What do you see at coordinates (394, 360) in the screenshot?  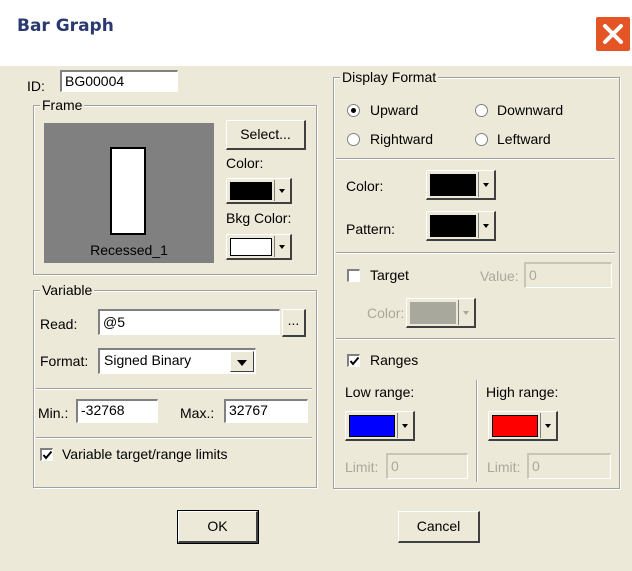 I see `ranges-label: Ranges` at bounding box center [394, 360].